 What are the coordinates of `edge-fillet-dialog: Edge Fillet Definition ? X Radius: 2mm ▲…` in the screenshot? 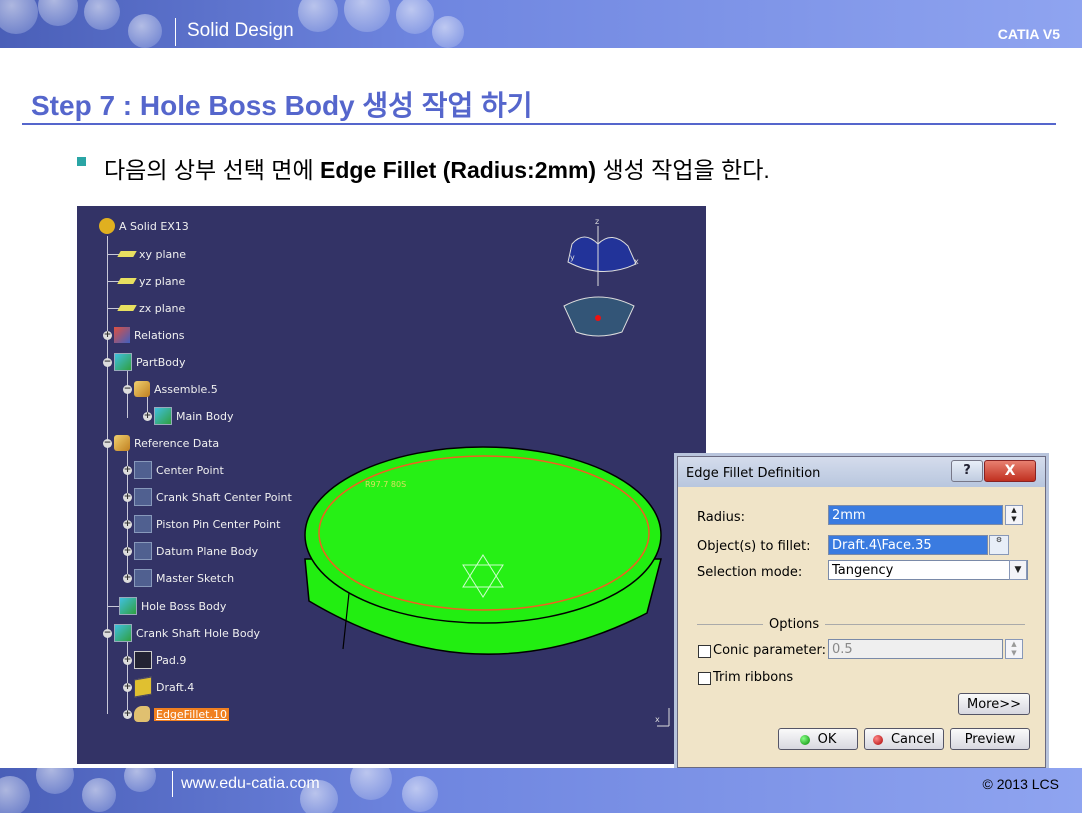 It's located at (861, 612).